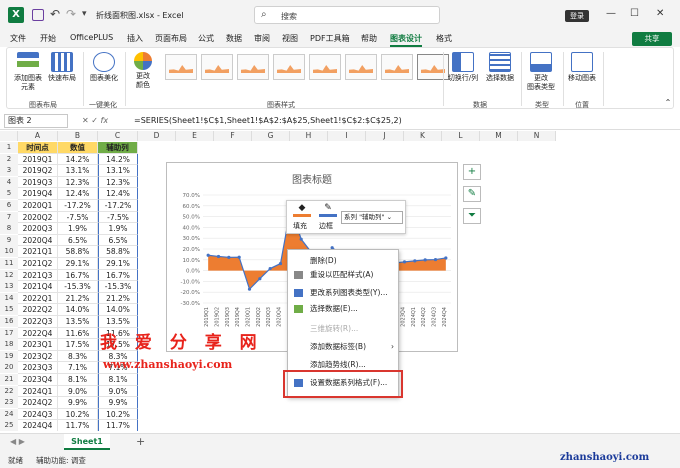 This screenshot has width=680, height=468. Describe the element at coordinates (38, 403) in the screenshot. I see `table-cell: 2024Q2` at that location.